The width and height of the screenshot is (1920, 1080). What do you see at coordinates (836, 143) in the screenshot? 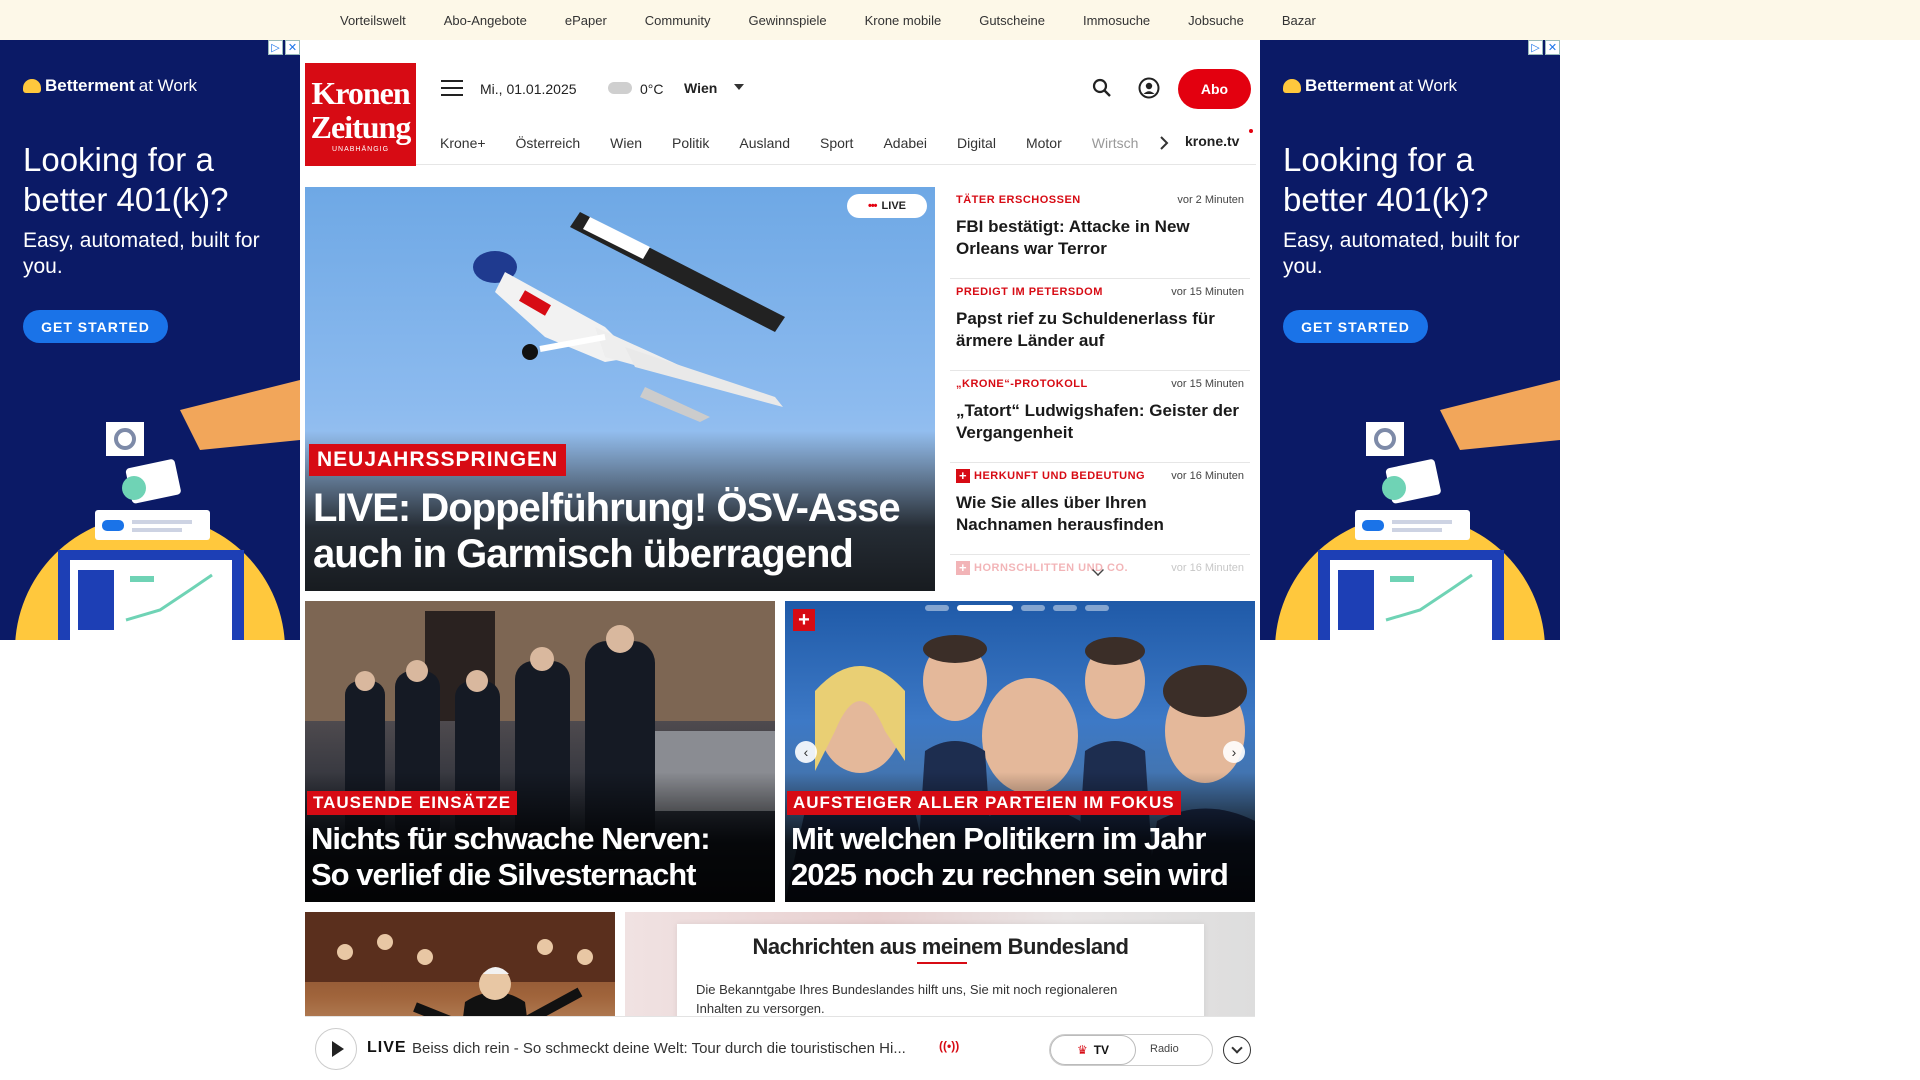
I see `nav-item-sport: Sport` at bounding box center [836, 143].